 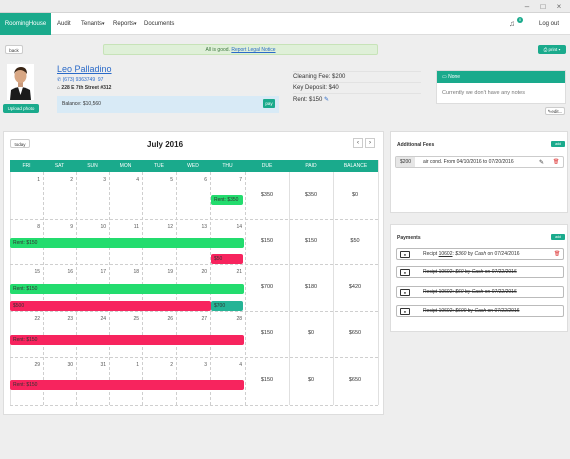 What do you see at coordinates (316, 88) in the screenshot?
I see `key-deposit: Key Deposit: $40` at bounding box center [316, 88].